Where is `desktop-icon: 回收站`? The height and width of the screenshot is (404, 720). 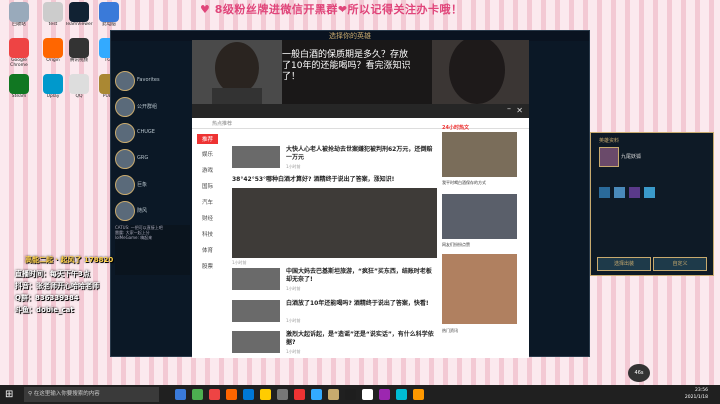 desktop-icon: 回收站 is located at coordinates (19, 19).